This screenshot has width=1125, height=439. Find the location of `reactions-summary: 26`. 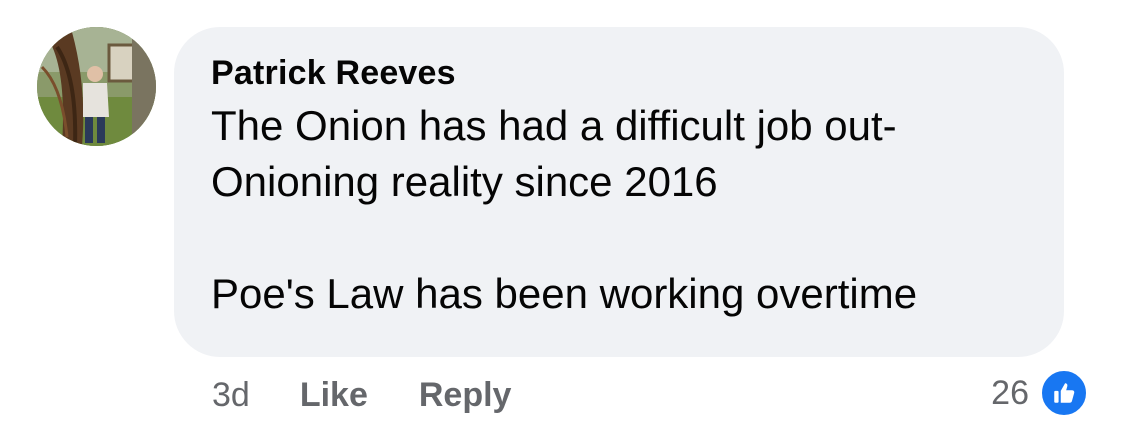

reactions-summary: 26 is located at coordinates (1040, 393).